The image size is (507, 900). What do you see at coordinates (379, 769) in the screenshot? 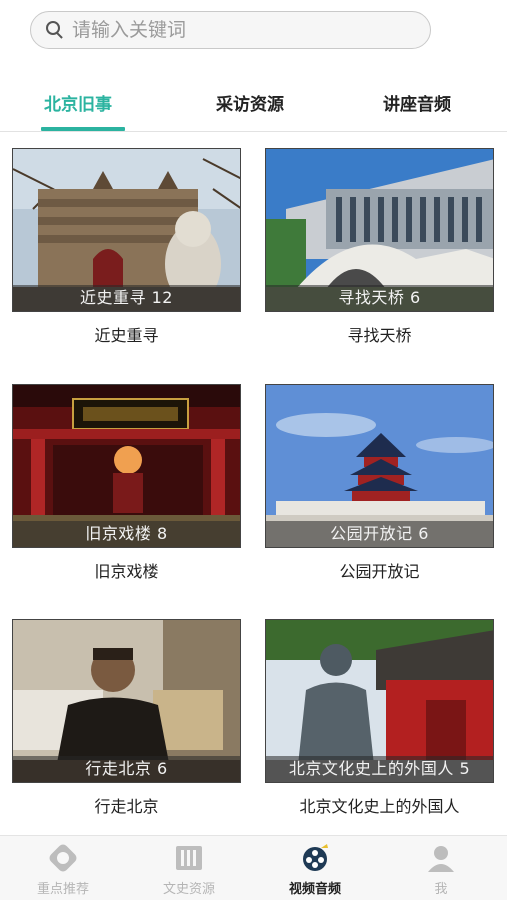
I see `card-overlay-label: 北京文化史上的外国人 5` at bounding box center [379, 769].